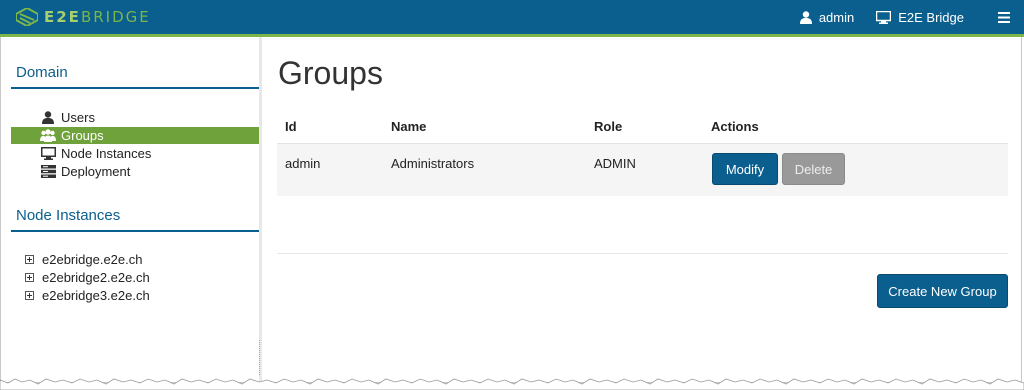 This screenshot has height=390, width=1024. I want to click on sidebar-item-users: Users, so click(135, 117).